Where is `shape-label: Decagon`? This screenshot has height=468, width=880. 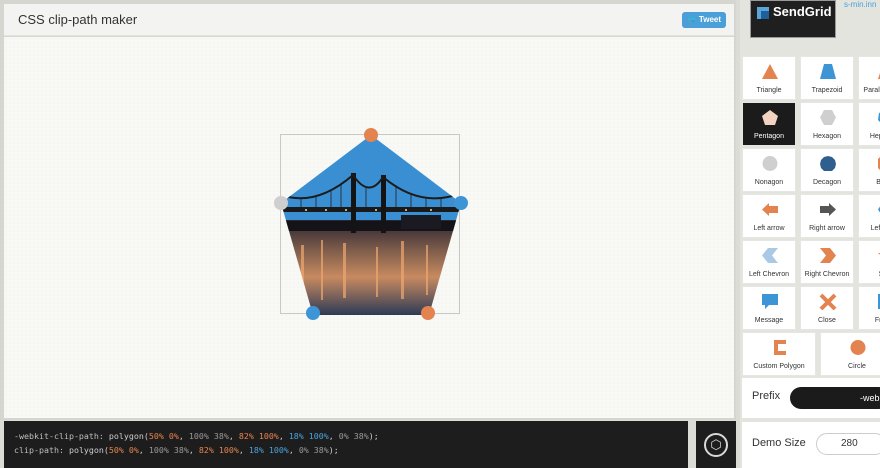 shape-label: Decagon is located at coordinates (827, 182).